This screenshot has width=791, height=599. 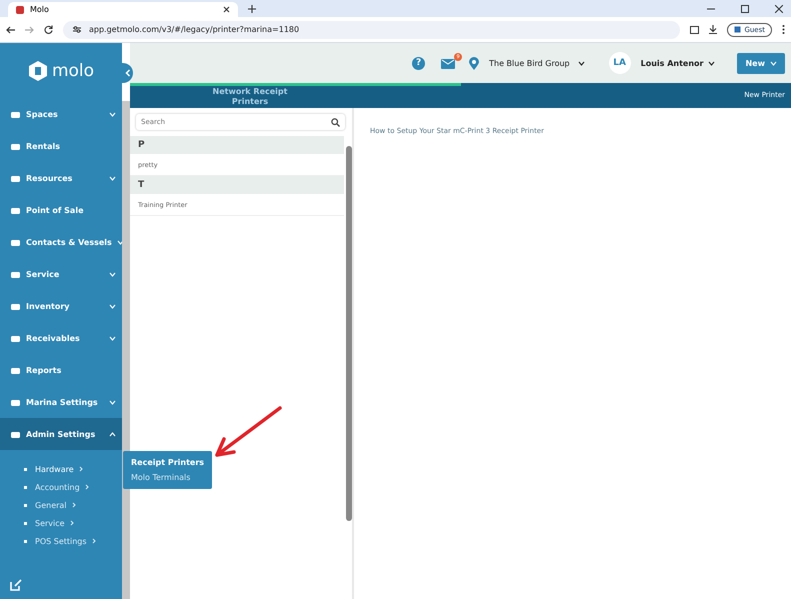 What do you see at coordinates (783, 29) in the screenshot?
I see `menu-icon` at bounding box center [783, 29].